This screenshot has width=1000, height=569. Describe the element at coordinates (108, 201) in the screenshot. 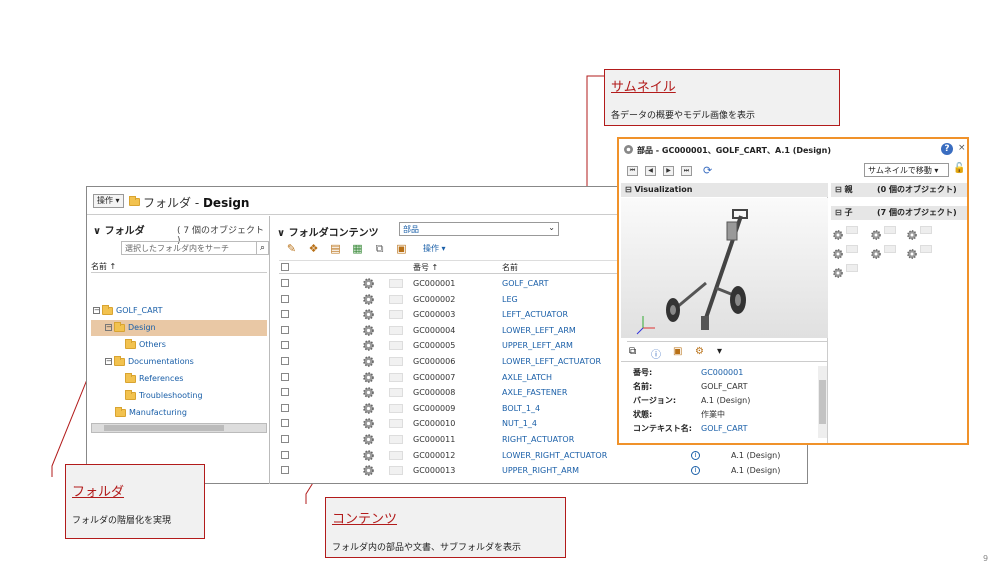

I see `operations-button: 操作 ▾` at that location.